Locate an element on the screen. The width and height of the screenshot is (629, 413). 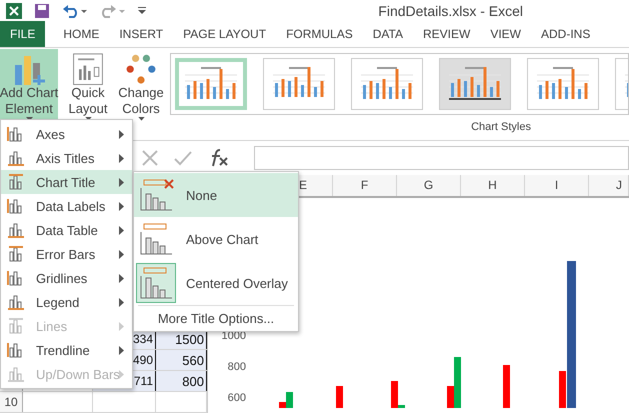
table-cell: 560 is located at coordinates (181, 360).